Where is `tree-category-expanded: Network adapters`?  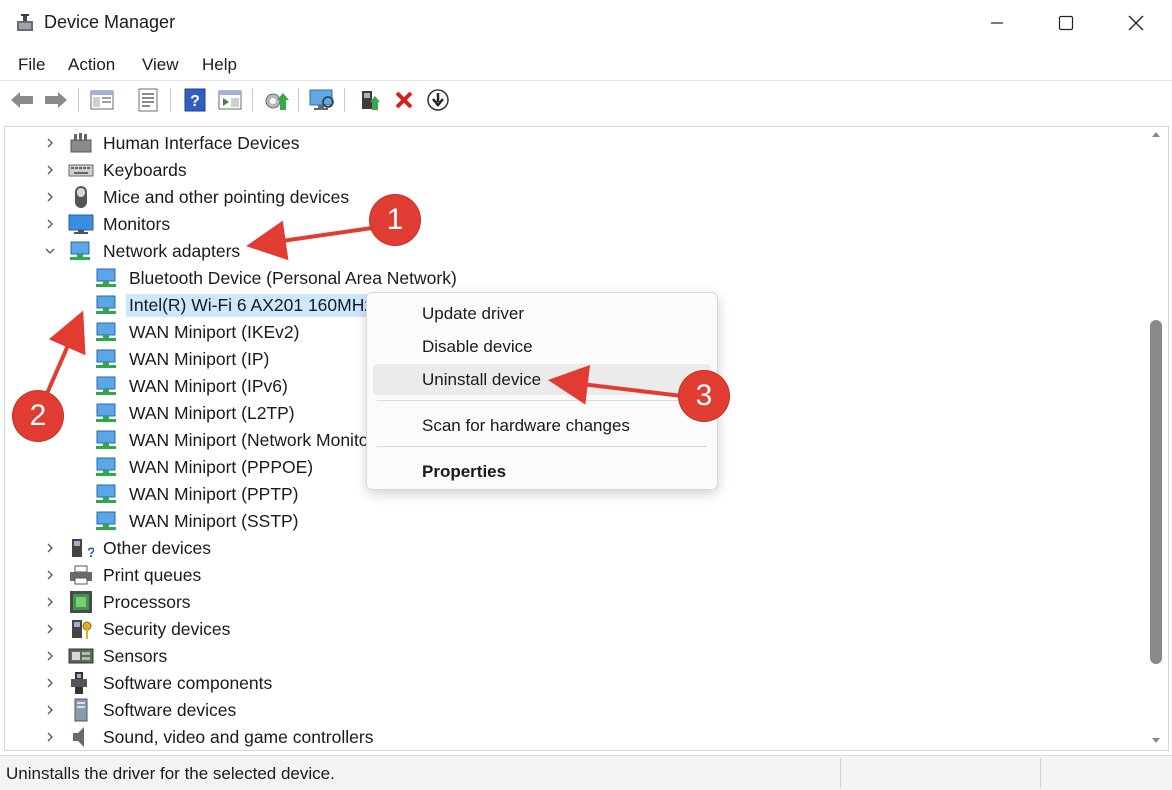 tree-category-expanded: Network adapters is located at coordinates (142, 251).